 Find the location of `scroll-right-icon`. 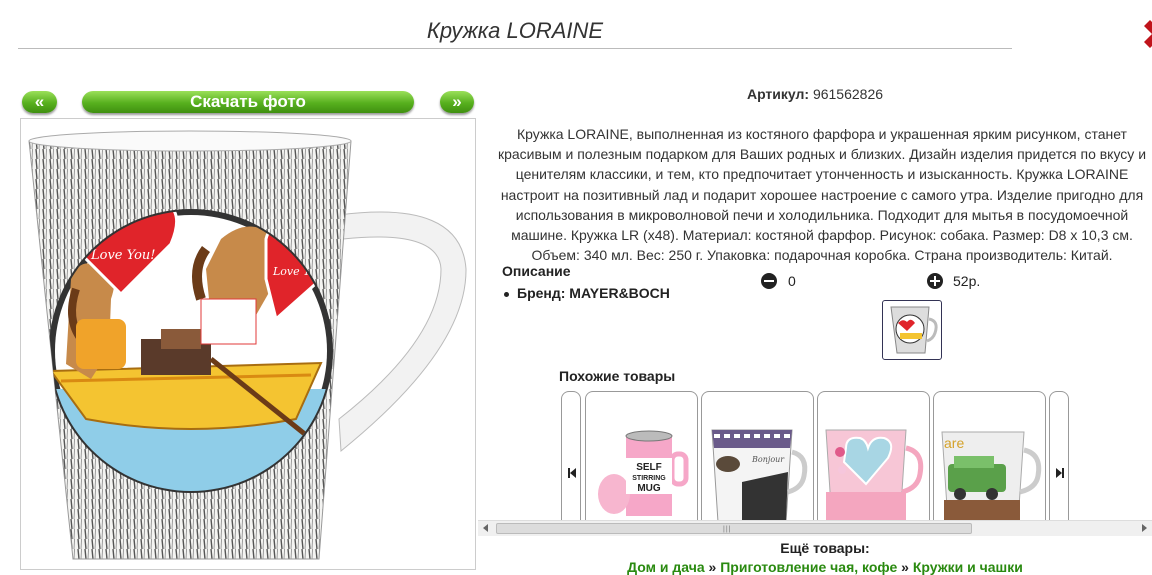

scroll-right-icon is located at coordinates (1144, 528).